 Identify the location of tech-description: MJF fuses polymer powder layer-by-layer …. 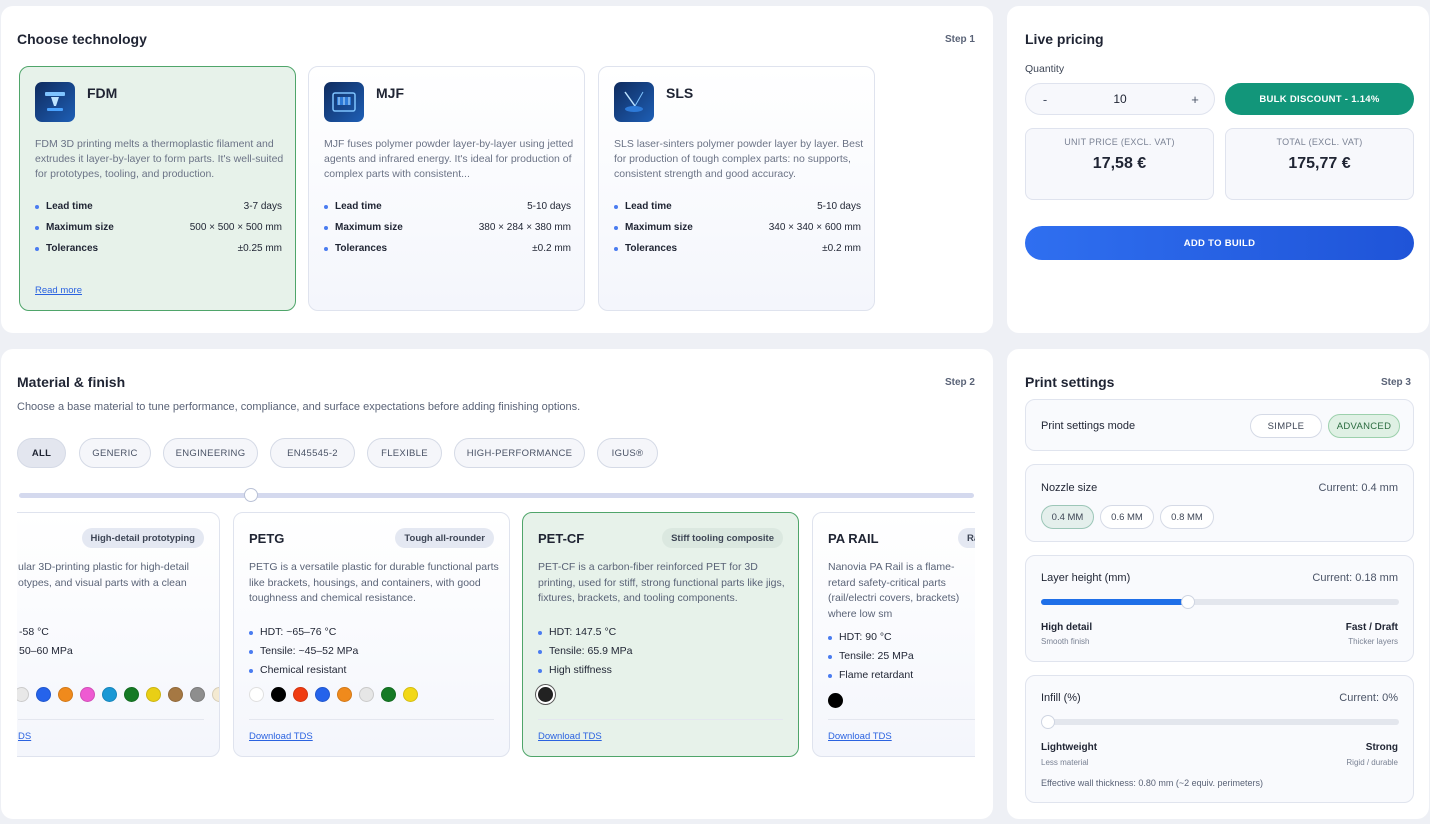
(449, 159).